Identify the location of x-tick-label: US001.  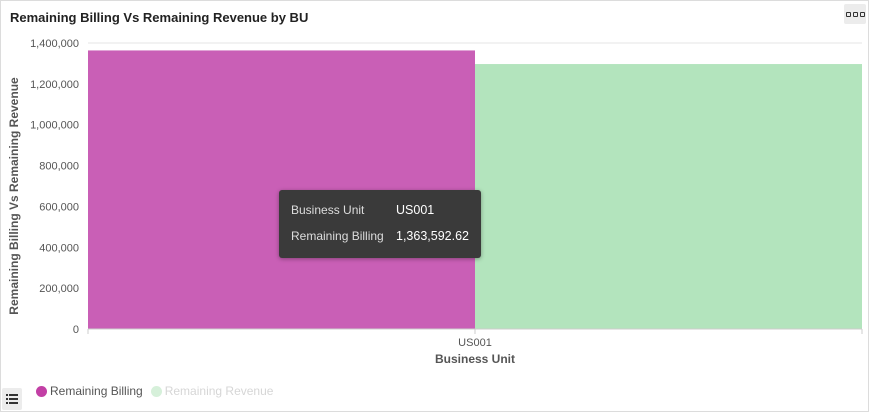
(475, 343).